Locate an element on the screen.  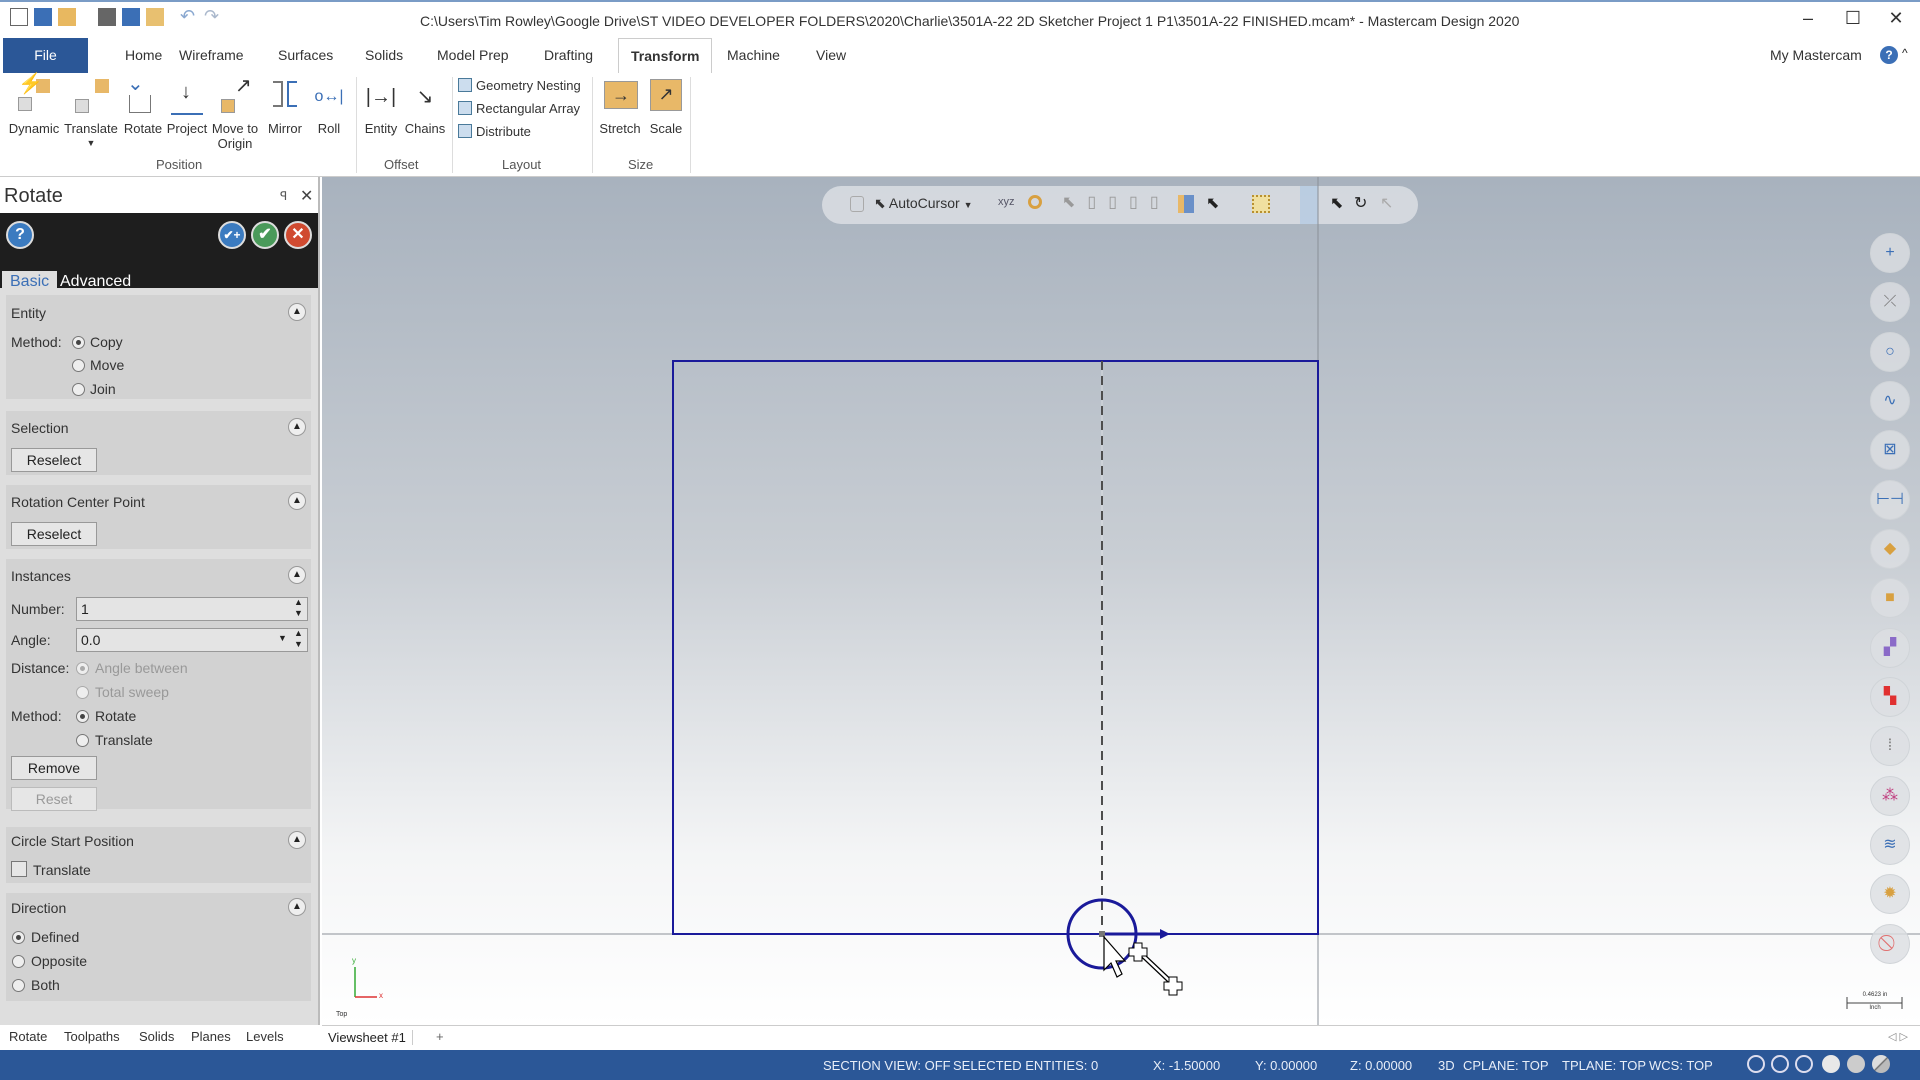
mirror-button: Mirror is located at coordinates (285, 106).